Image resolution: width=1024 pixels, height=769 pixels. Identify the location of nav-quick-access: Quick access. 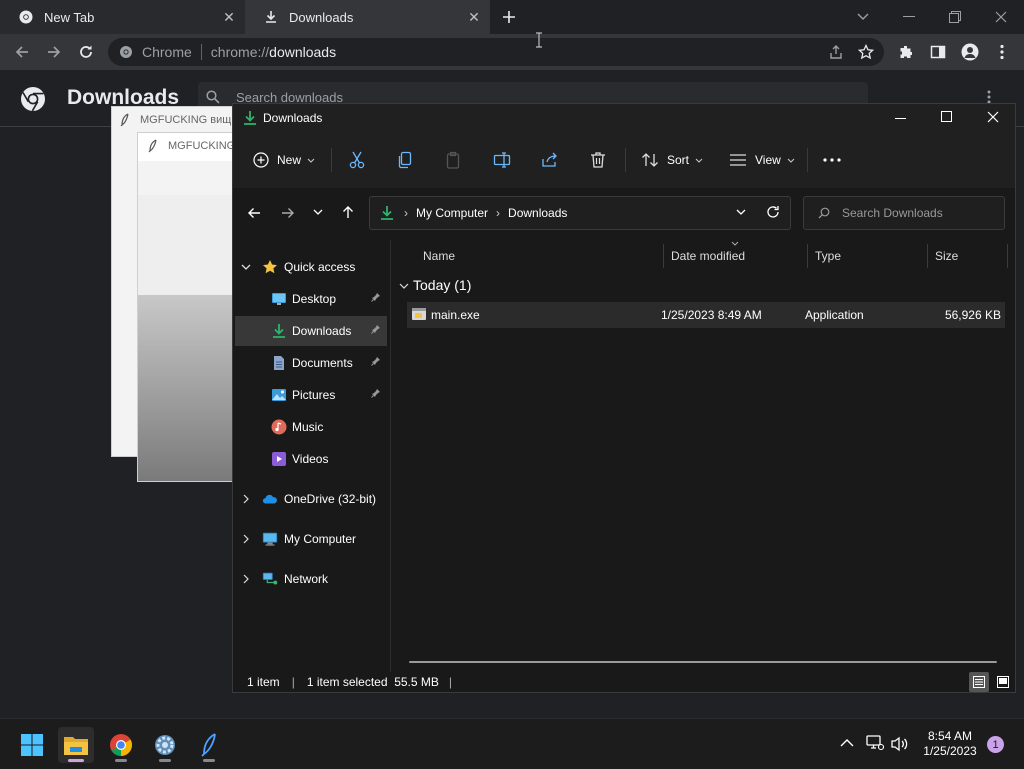
(311, 267).